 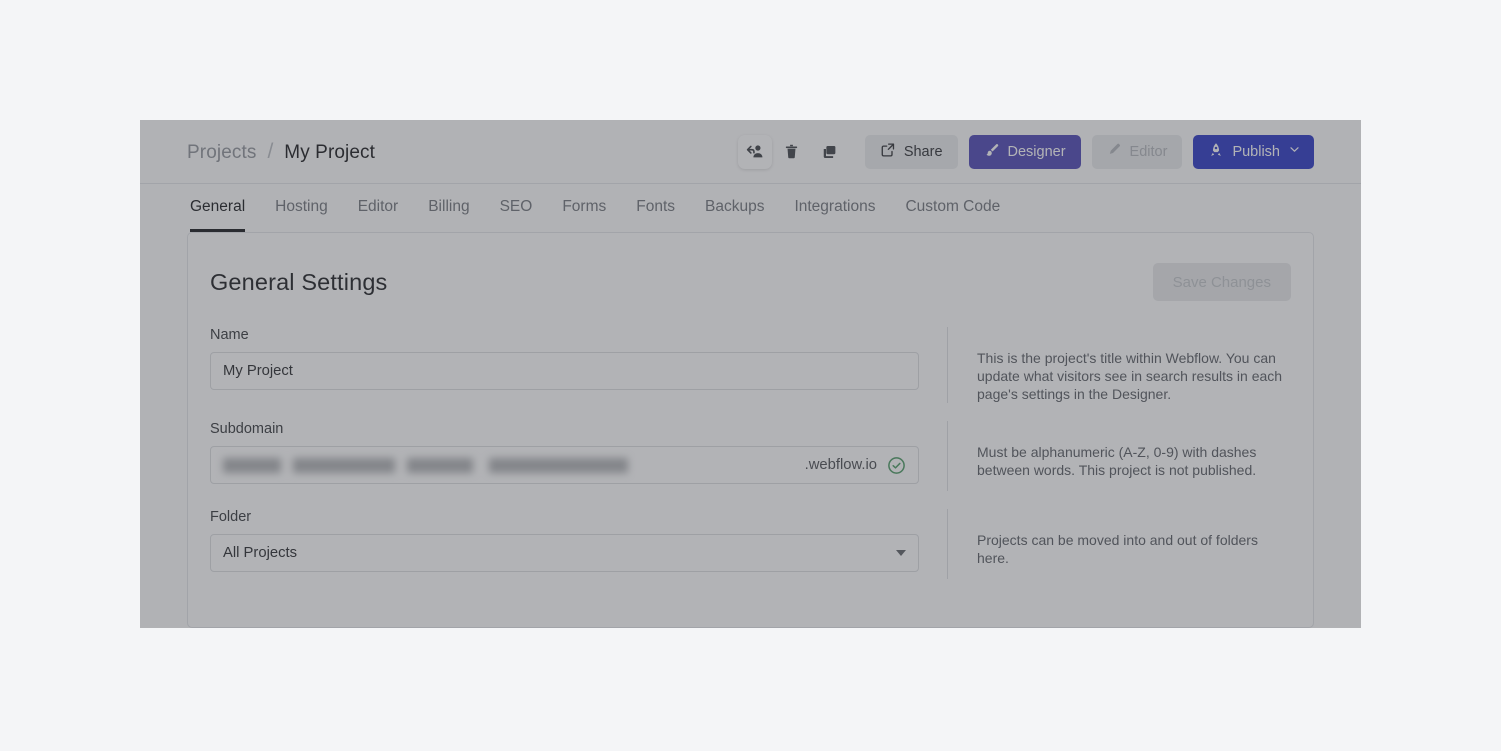 I want to click on tab-custom-code: Custom Code, so click(x=952, y=208).